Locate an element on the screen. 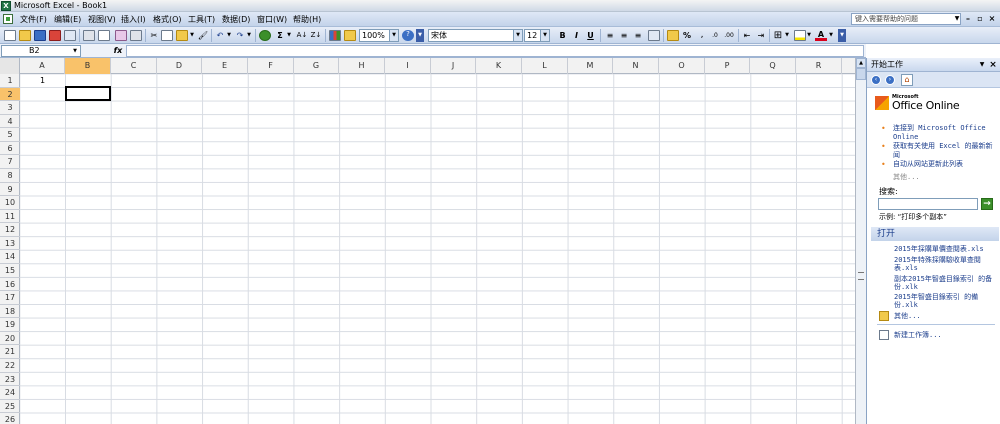  new-icon is located at coordinates (10, 35).